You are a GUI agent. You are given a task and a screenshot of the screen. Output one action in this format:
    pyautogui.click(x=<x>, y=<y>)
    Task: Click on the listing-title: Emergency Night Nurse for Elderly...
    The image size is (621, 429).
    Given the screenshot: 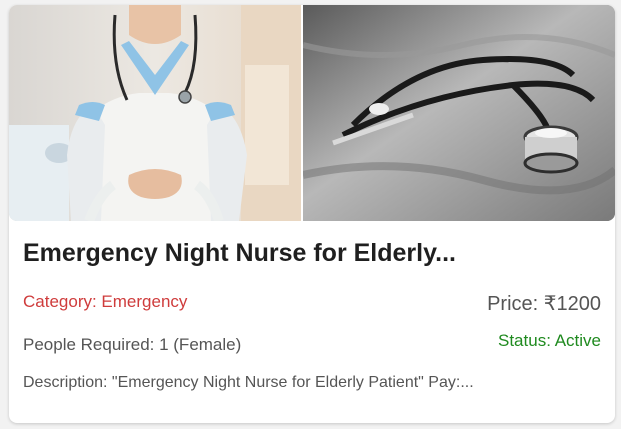 What is the action you would take?
    pyautogui.click(x=239, y=253)
    